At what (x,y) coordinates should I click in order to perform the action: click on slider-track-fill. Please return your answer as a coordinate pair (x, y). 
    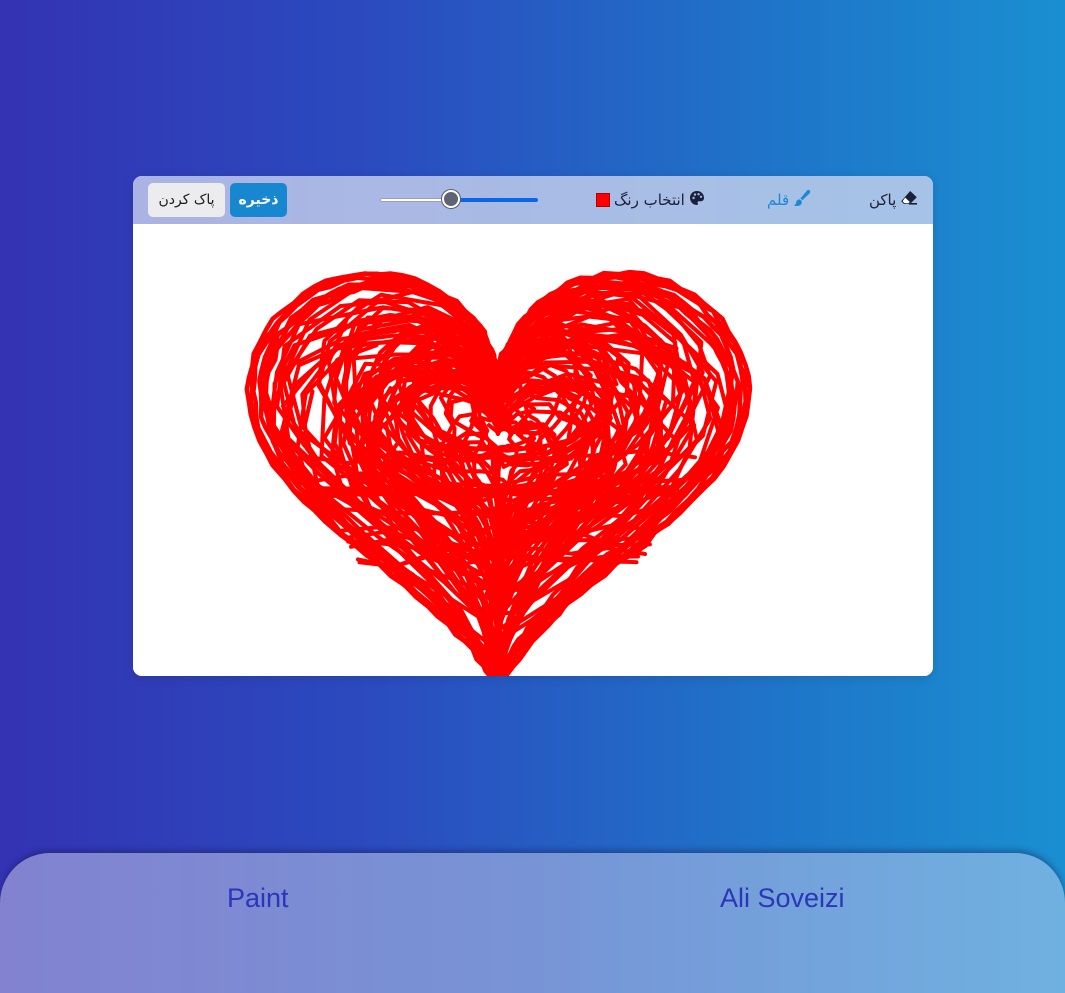
    Looking at the image, I should click on (494, 200).